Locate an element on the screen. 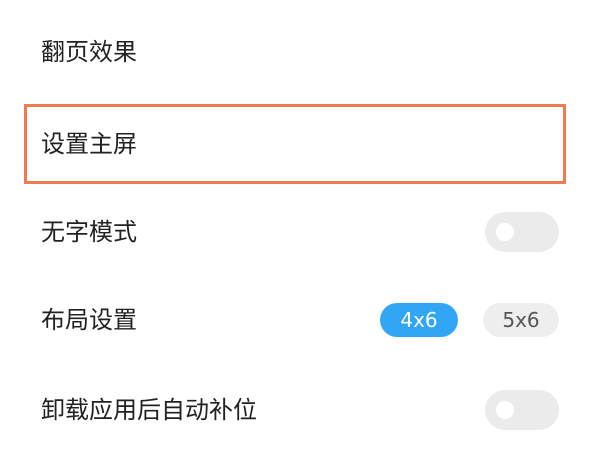 Image resolution: width=600 pixels, height=454 pixels. auto-fill-toggle is located at coordinates (522, 410).